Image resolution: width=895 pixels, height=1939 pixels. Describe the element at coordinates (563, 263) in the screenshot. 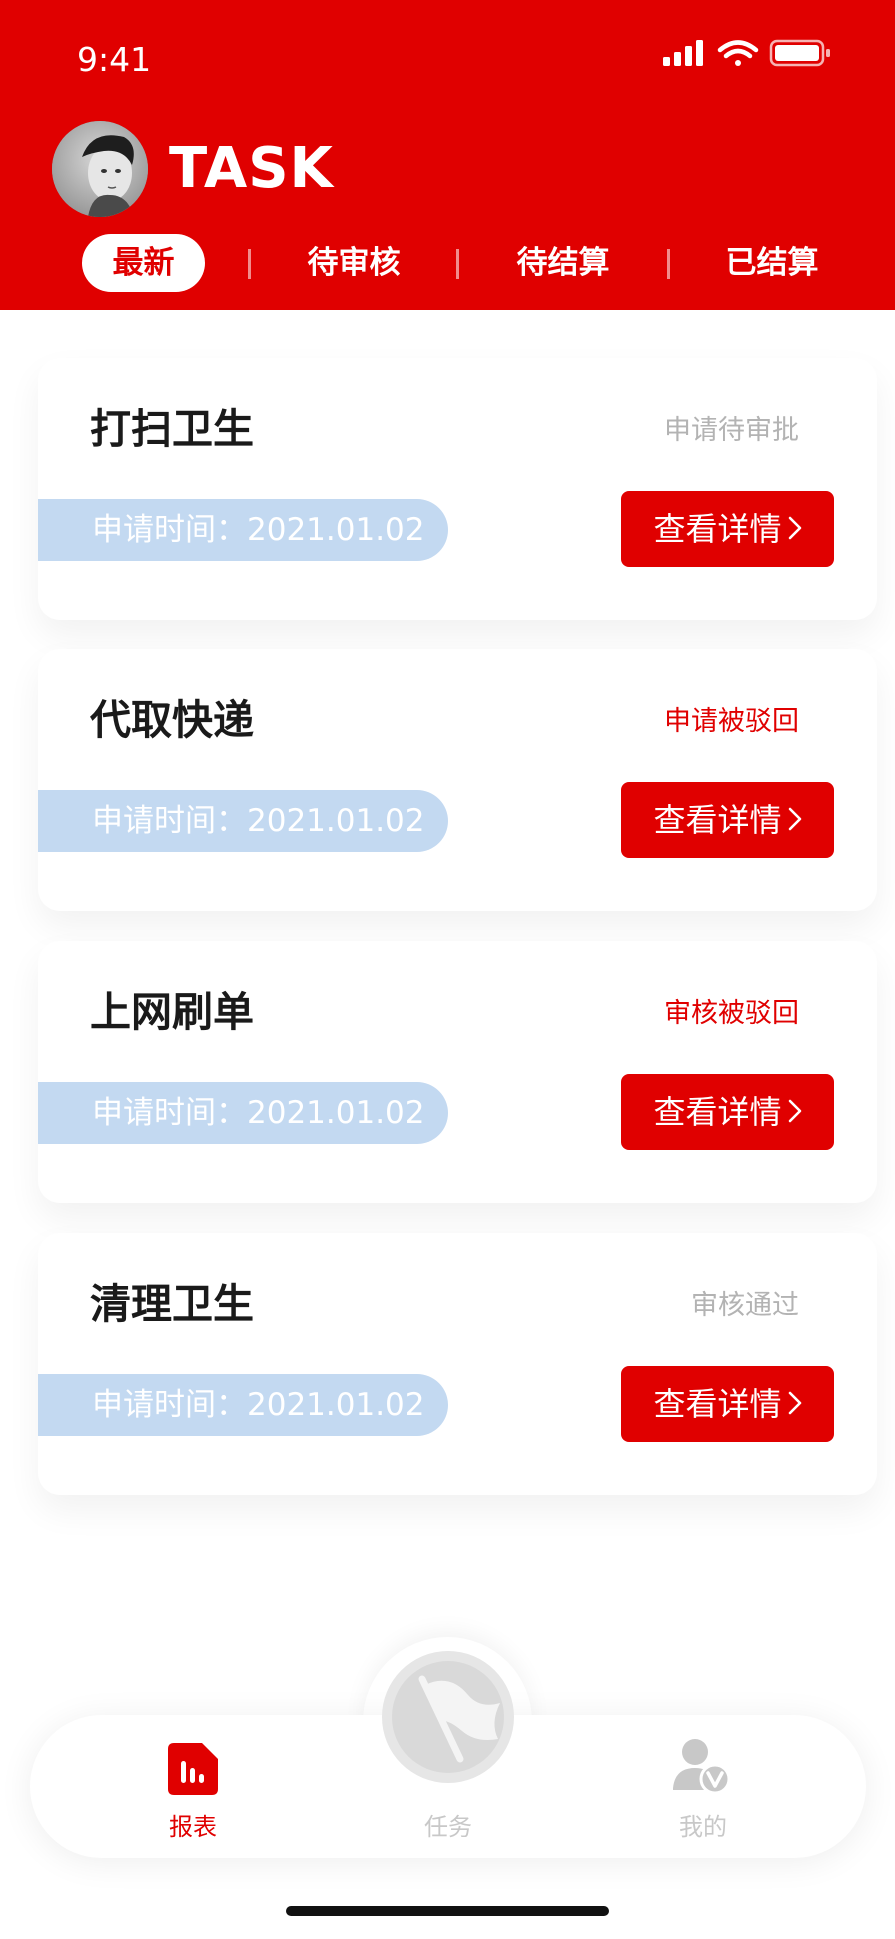

I see `tab-pending-settlement: 待结算` at that location.